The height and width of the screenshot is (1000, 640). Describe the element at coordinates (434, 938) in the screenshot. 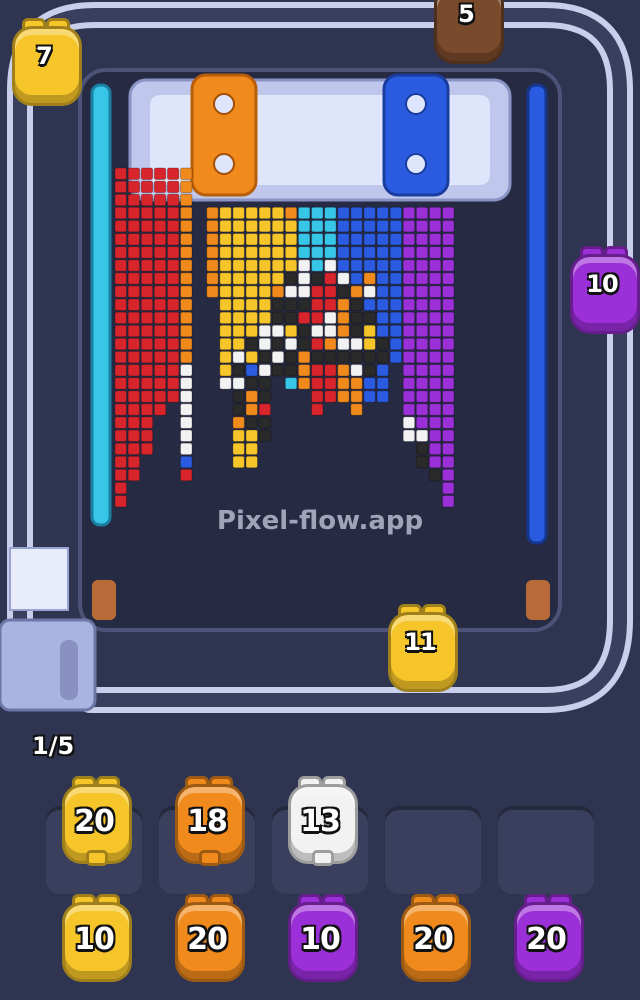

I see `queue-pig-orange-20b: 20` at that location.